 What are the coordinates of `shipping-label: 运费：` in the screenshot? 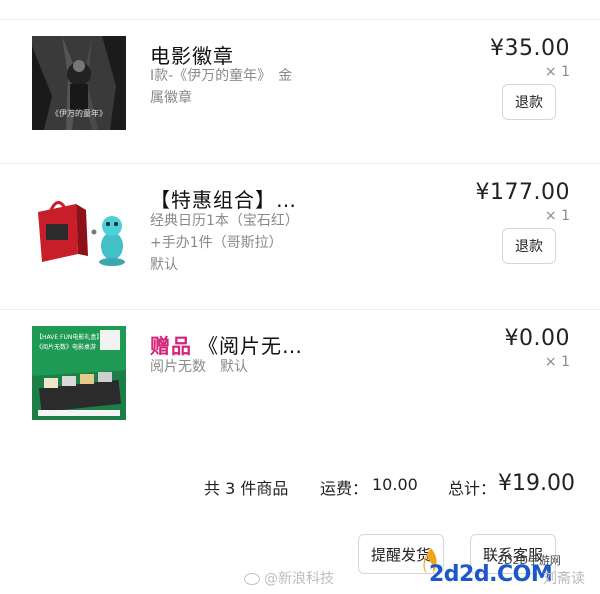 It's located at (344, 488).